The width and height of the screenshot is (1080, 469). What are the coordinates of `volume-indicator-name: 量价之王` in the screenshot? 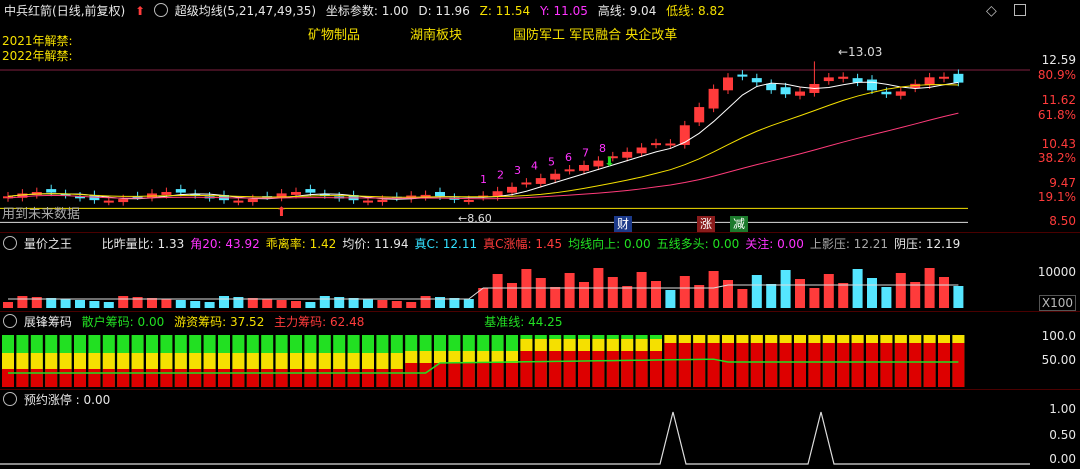 It's located at (48, 244).